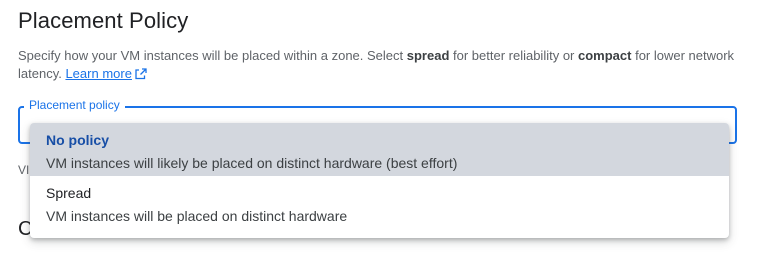  What do you see at coordinates (103, 20) in the screenshot?
I see `section-title: Placement Policy` at bounding box center [103, 20].